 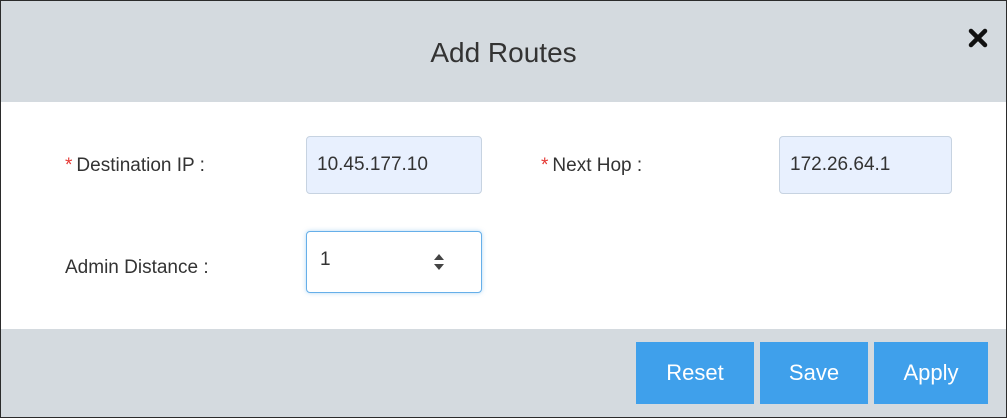 What do you see at coordinates (140, 165) in the screenshot?
I see `destination-ip-label-text: Destination IP :` at bounding box center [140, 165].